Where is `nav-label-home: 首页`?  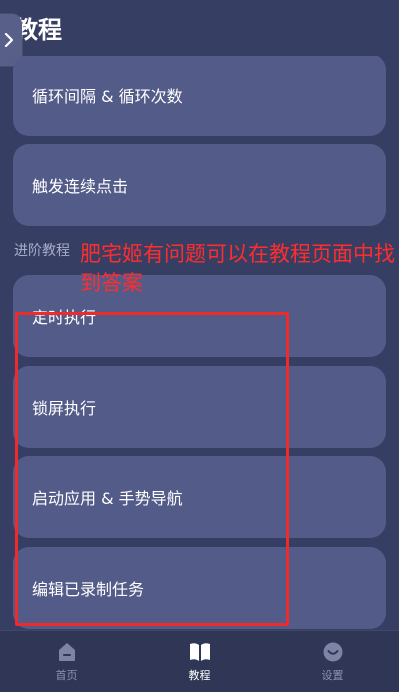
nav-label-home: 首页 is located at coordinates (66, 675).